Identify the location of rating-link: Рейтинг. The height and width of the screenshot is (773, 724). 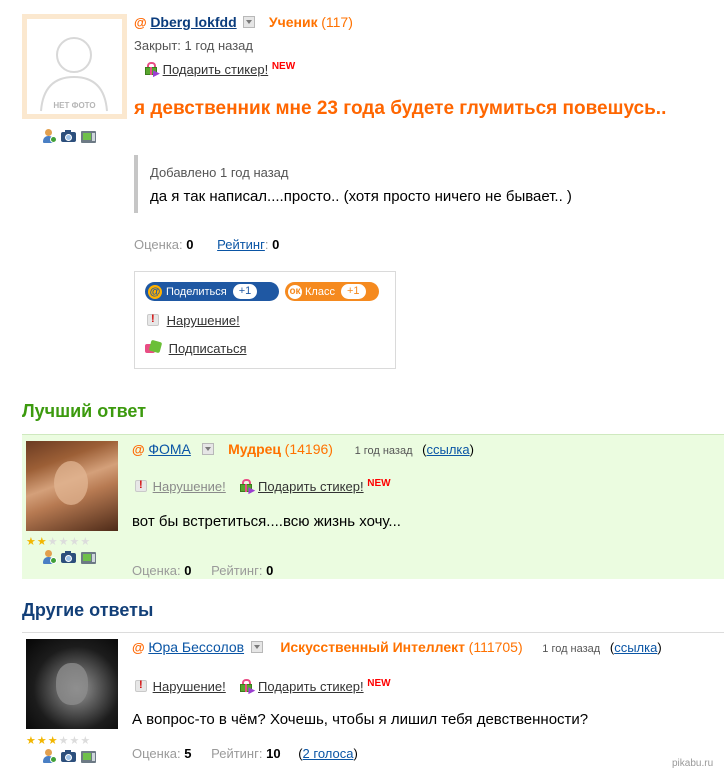
(241, 244).